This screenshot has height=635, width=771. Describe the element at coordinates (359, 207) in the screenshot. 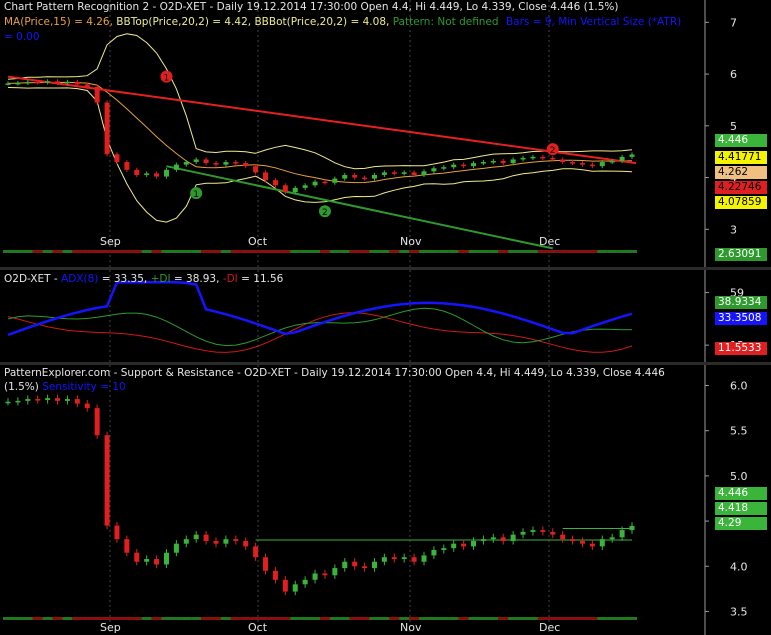

I see `support-trendline` at that location.